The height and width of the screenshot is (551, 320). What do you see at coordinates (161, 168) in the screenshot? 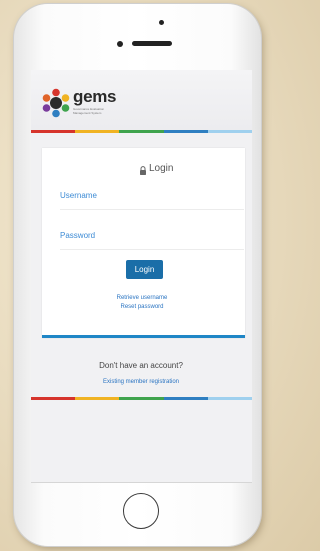
I see `login-title: Login` at bounding box center [161, 168].